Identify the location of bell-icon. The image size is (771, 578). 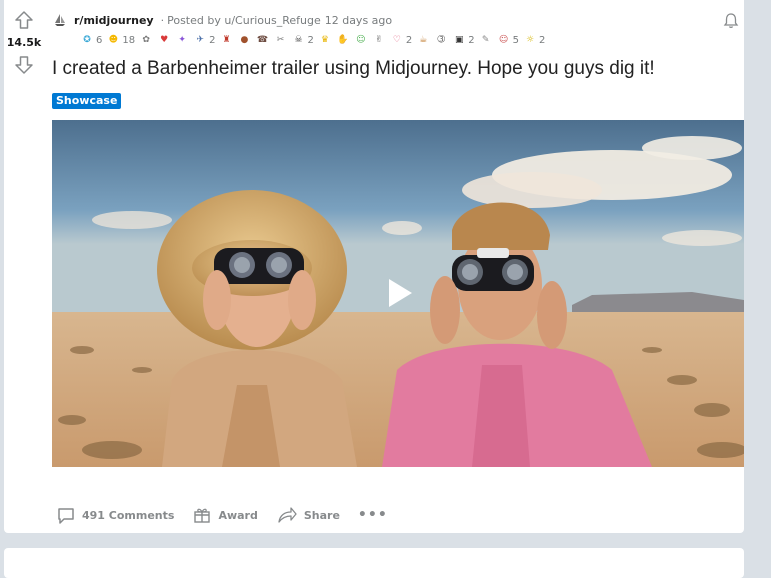
(731, 20).